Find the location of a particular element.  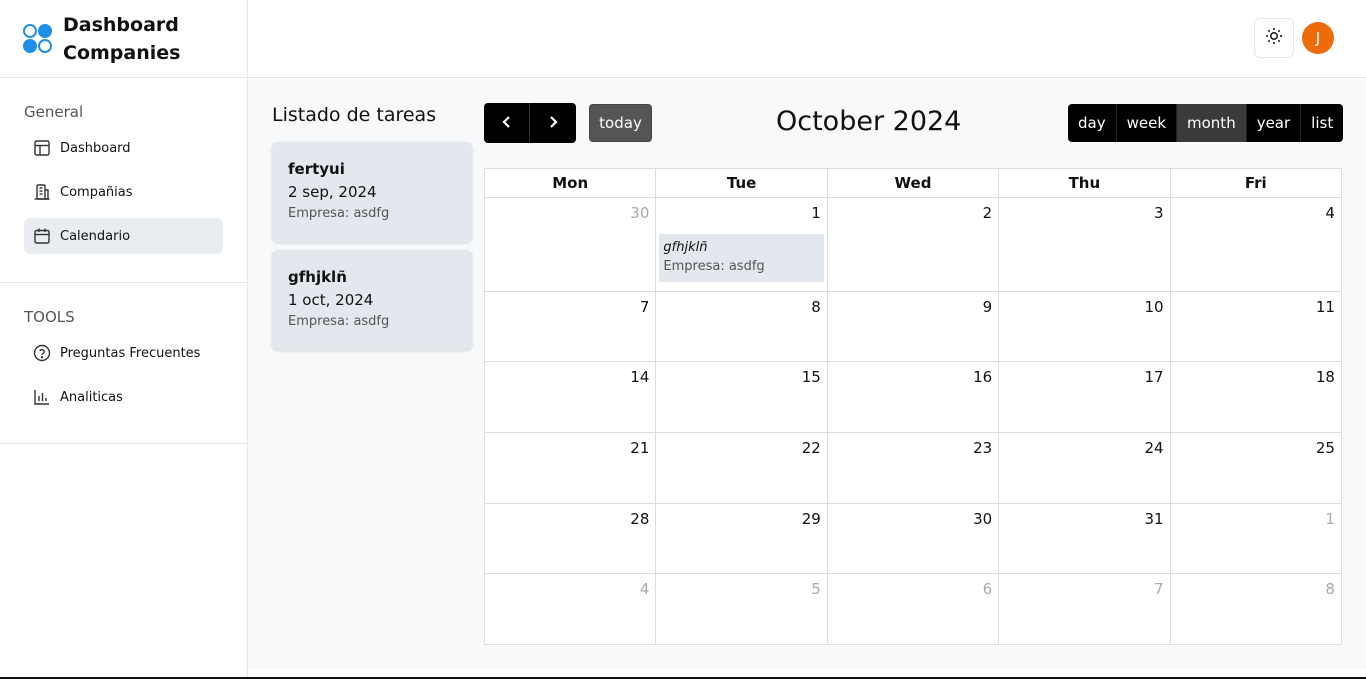

week-row: 14 15 16 17 18 is located at coordinates (913, 397).